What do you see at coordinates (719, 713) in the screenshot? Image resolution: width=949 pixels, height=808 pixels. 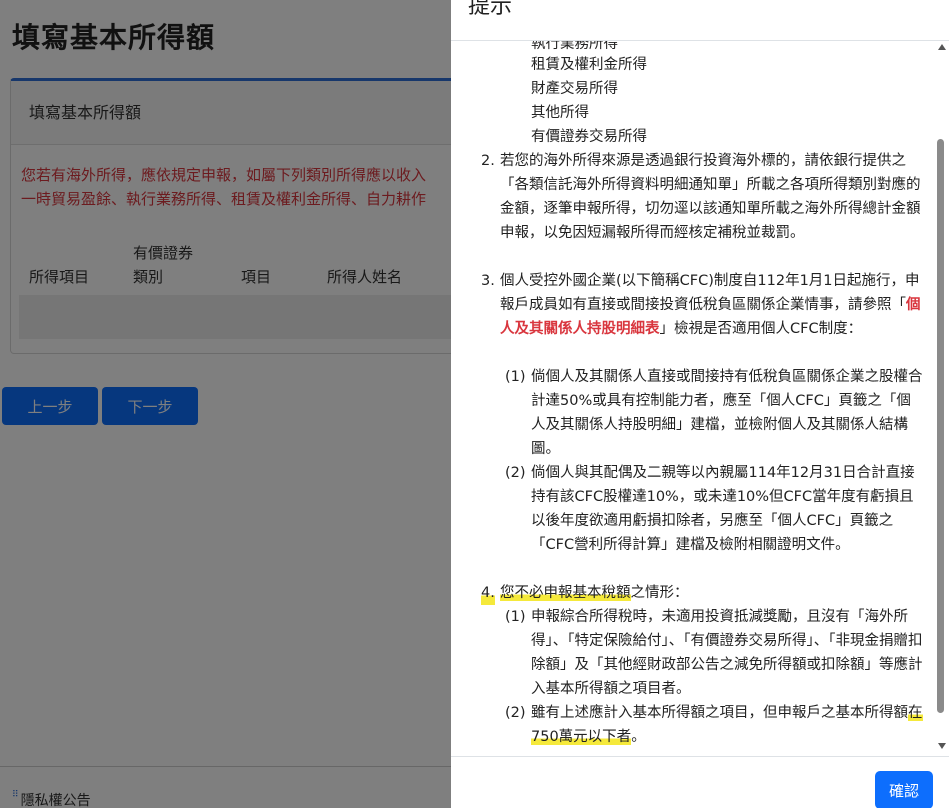 I see `item-text-part: 雖有上述應計入基本所得額之項目，但申報戶之基本所得額` at bounding box center [719, 713].